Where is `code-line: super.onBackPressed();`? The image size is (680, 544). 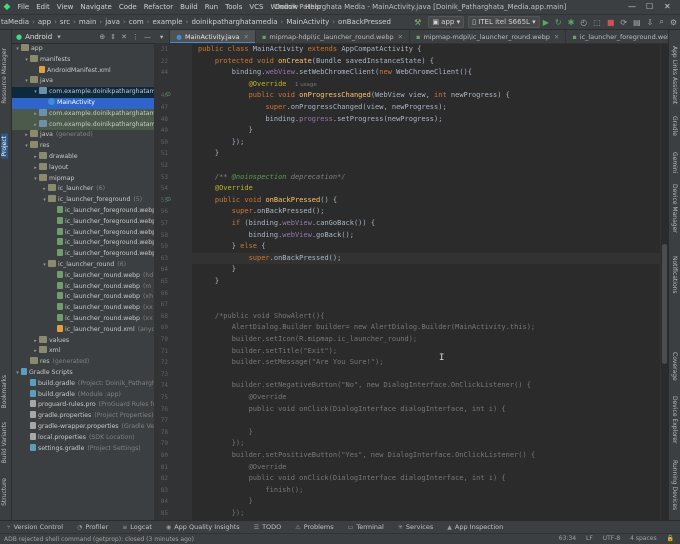
code-line: super.onBackPressed(); is located at coordinates (426, 258).